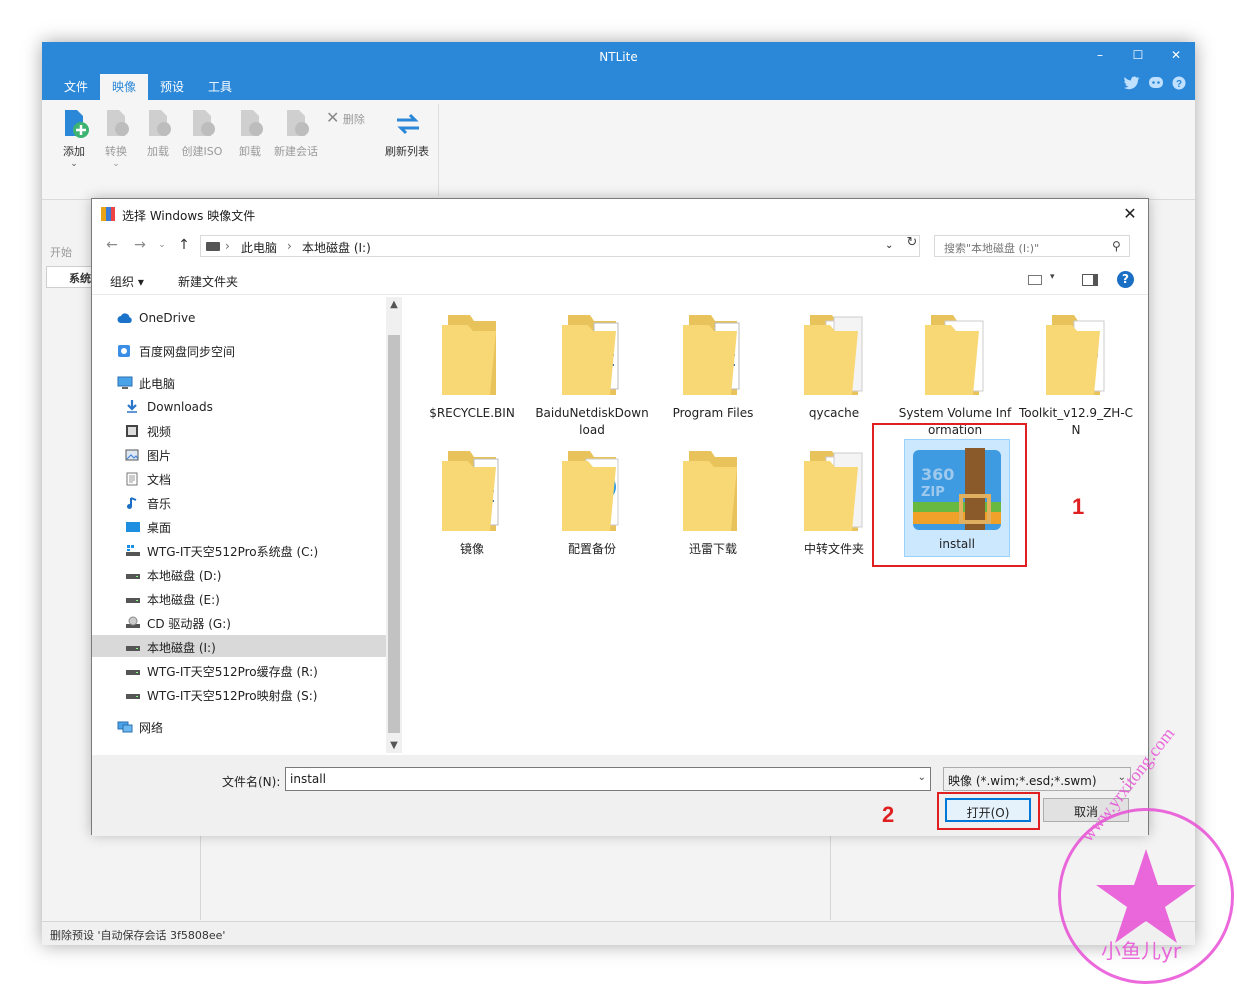 Image resolution: width=1237 pixels, height=987 pixels. I want to click on discord-icon, so click(1156, 85).